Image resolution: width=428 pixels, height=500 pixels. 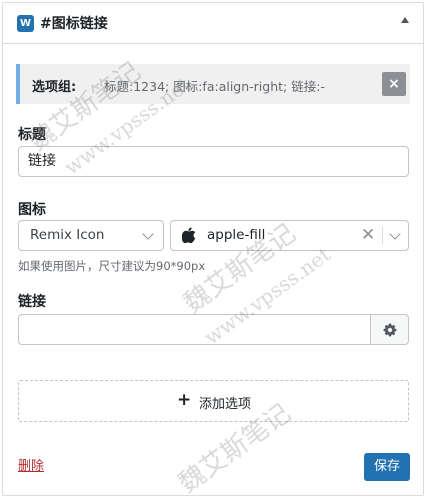 I want to click on save-button: 保存, so click(x=387, y=467).